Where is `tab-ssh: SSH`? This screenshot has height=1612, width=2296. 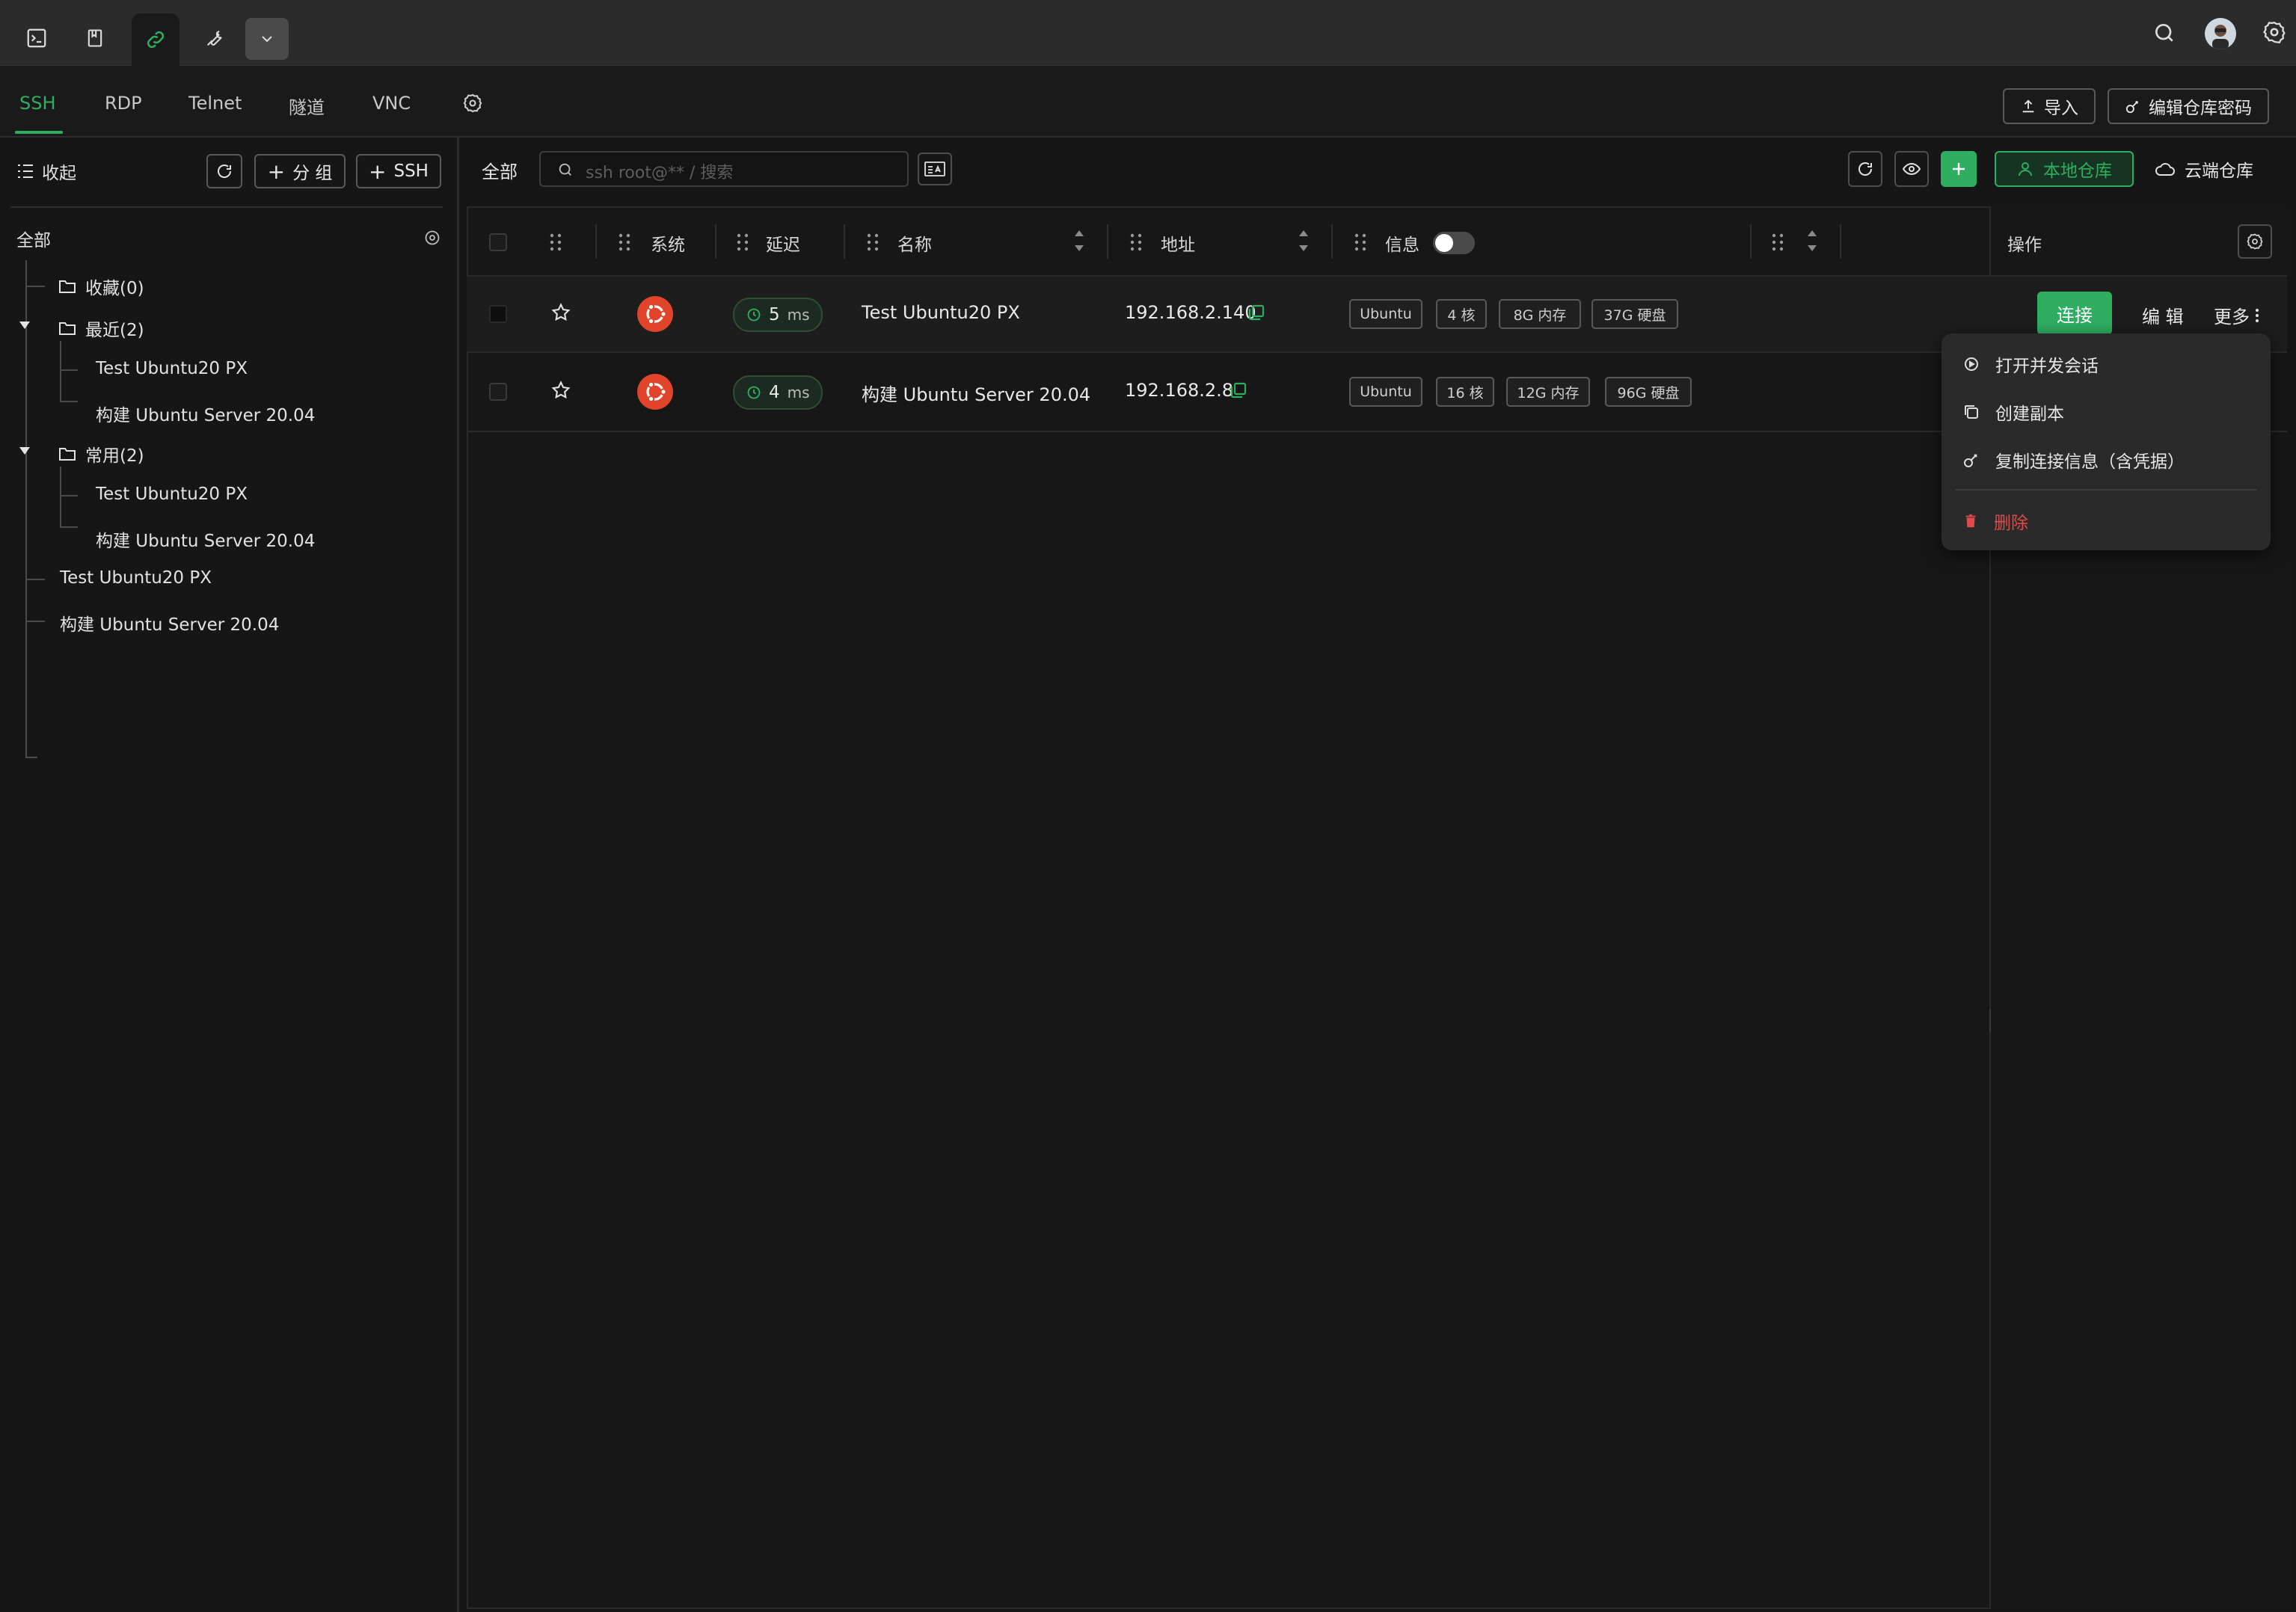 tab-ssh: SSH is located at coordinates (37, 104).